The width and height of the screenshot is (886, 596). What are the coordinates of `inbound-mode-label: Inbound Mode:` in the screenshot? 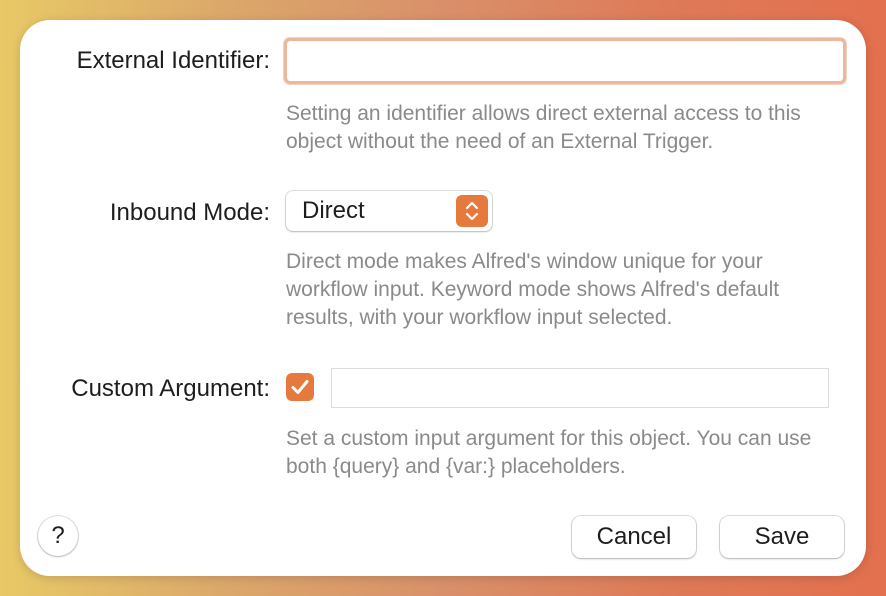 It's located at (189, 212).